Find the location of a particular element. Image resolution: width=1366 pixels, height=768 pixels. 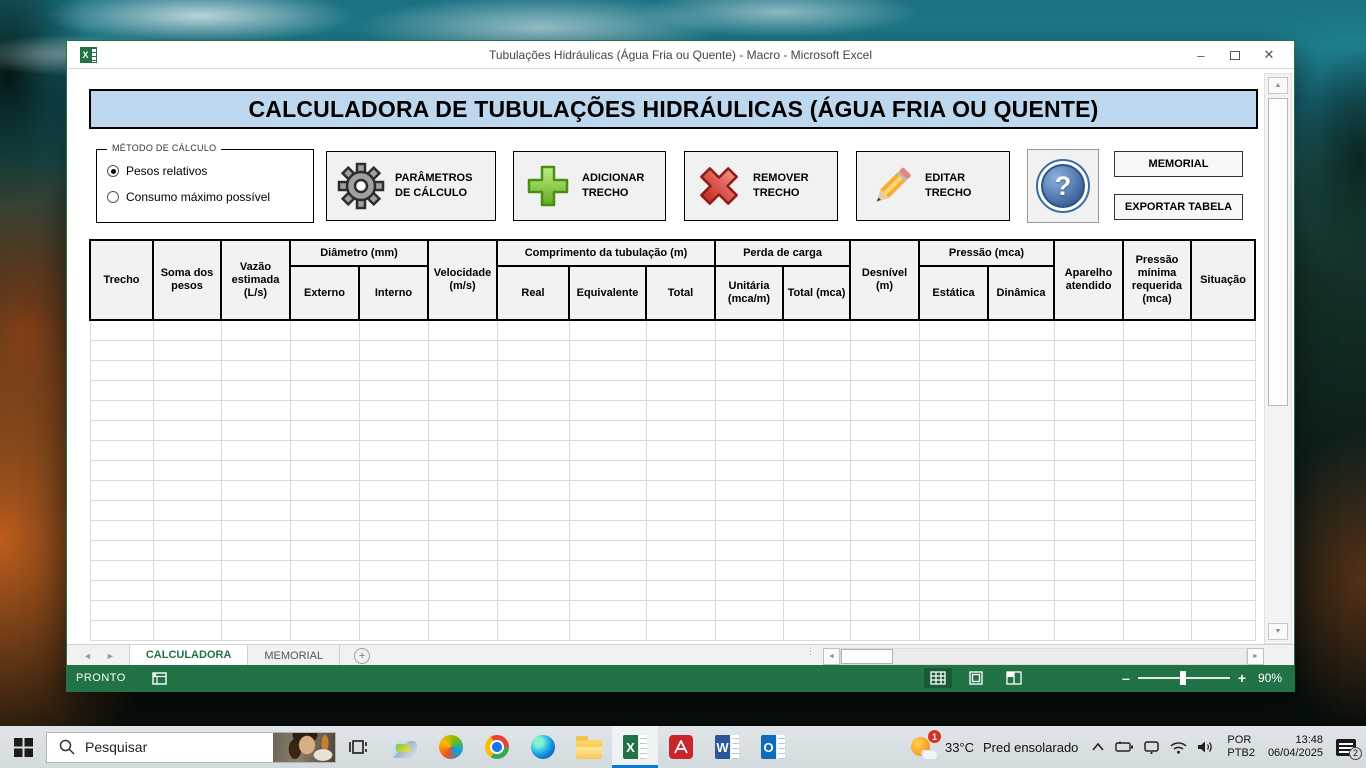

tab-calculadora: CALCULADORA is located at coordinates (188, 656).